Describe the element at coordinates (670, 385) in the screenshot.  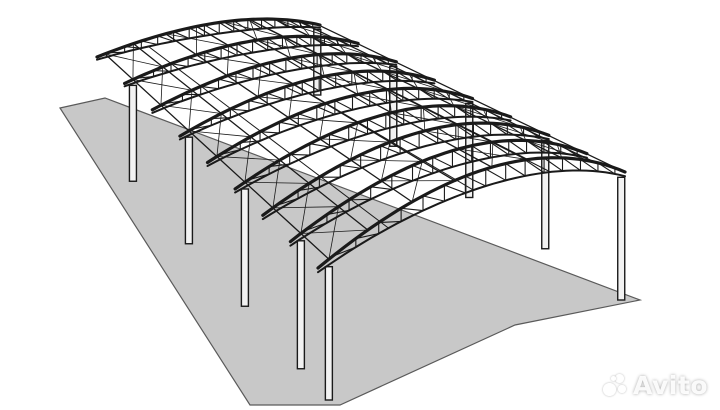
I see `watermark-text: Avito` at that location.